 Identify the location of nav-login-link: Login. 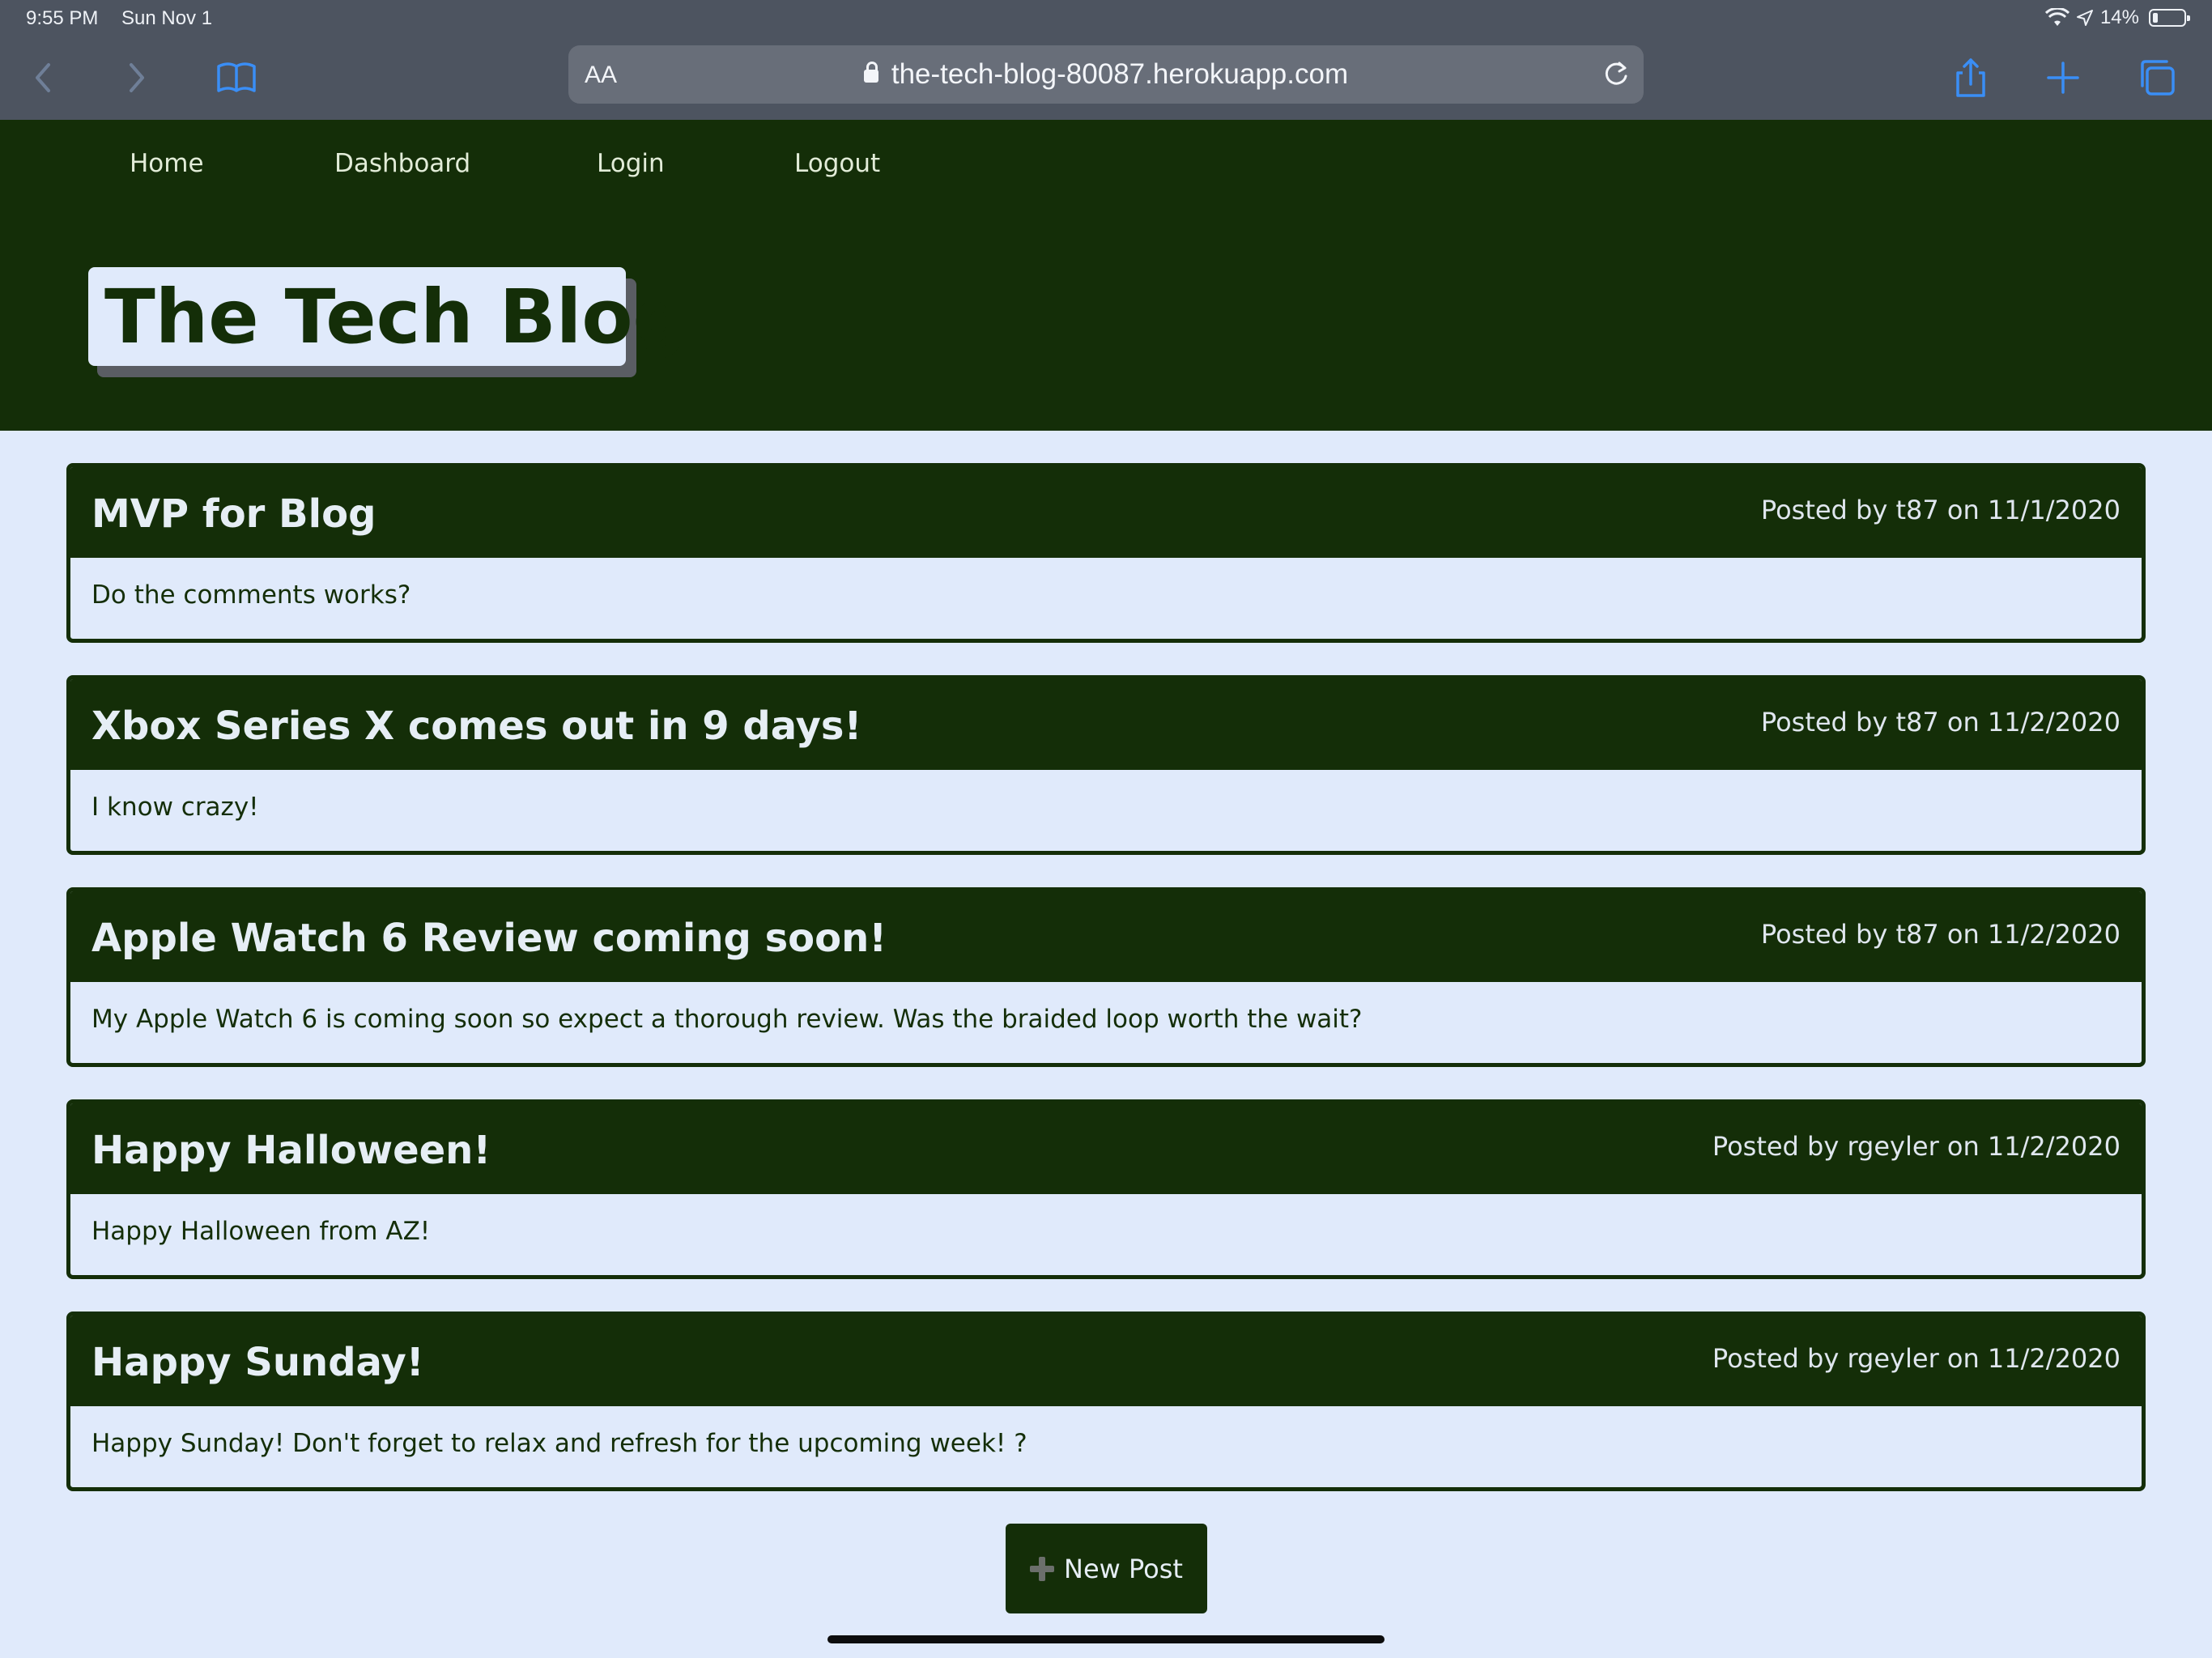
(631, 163).